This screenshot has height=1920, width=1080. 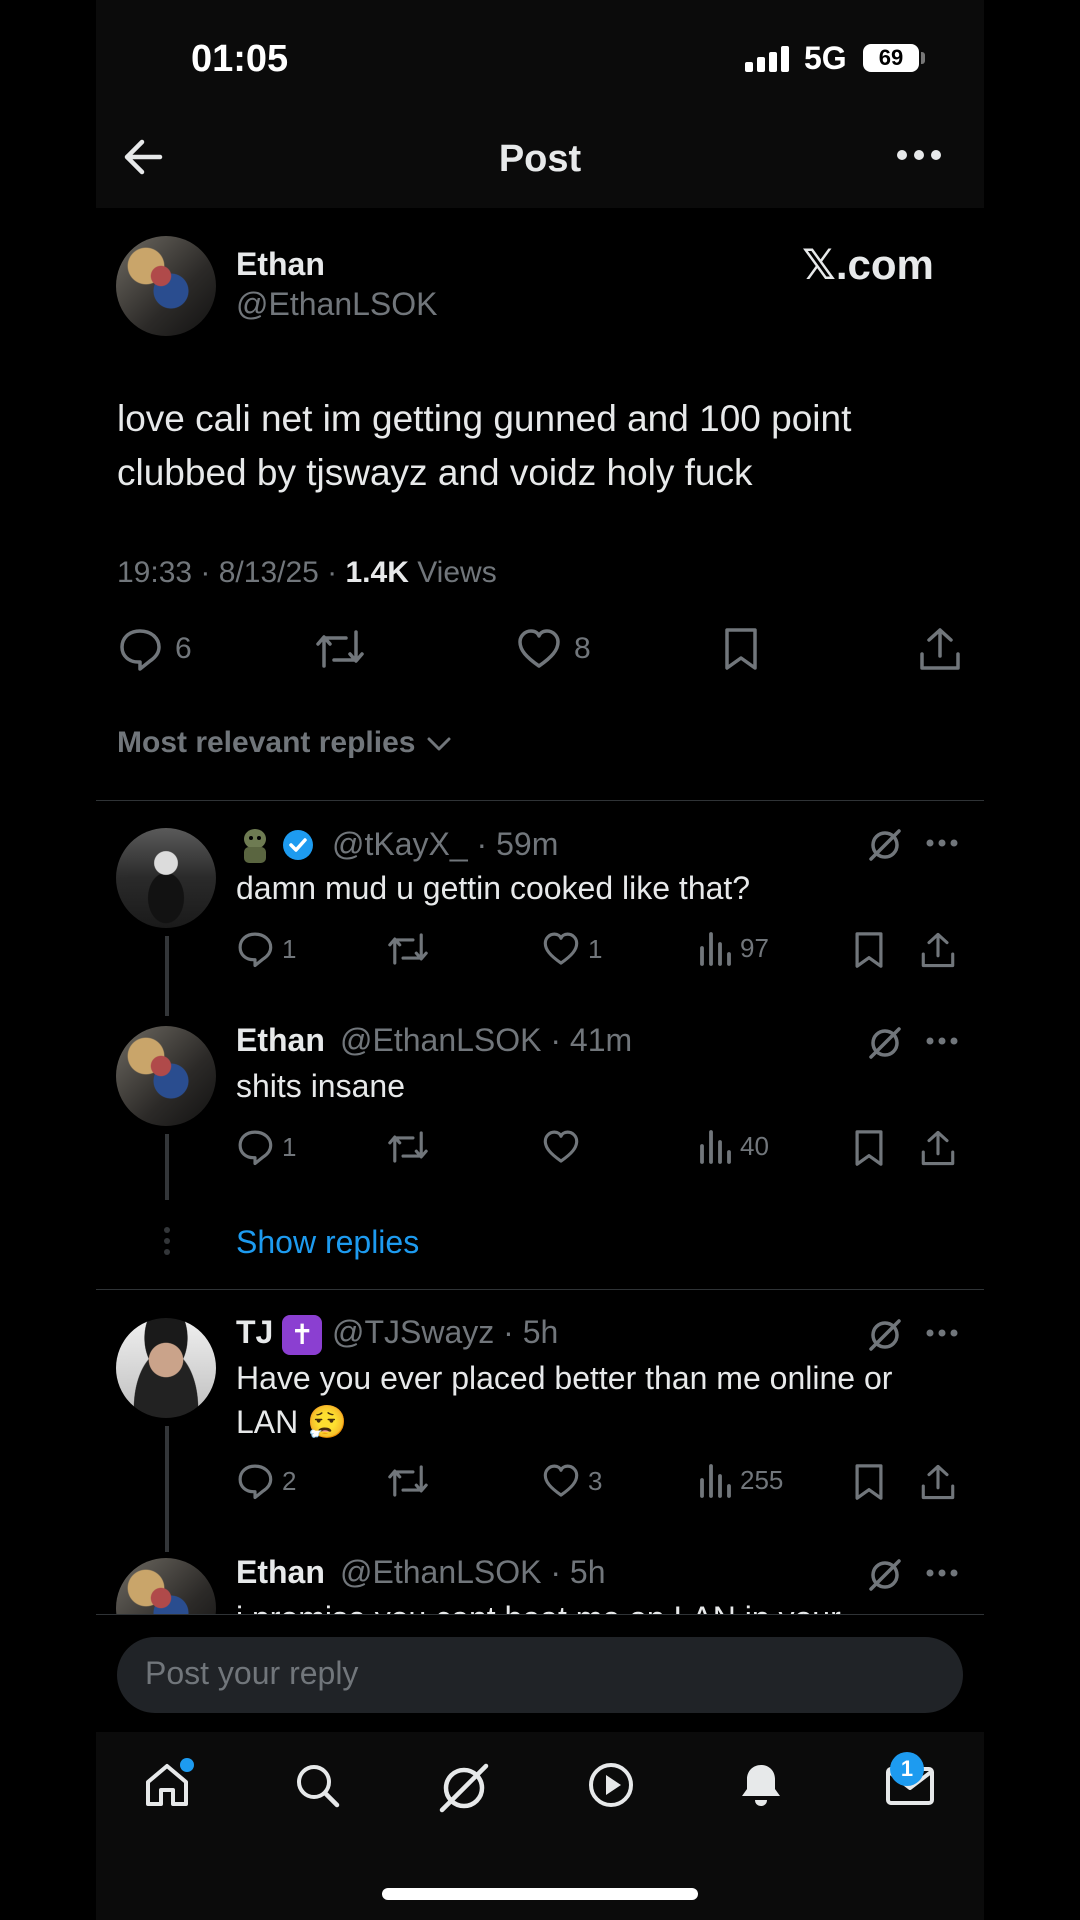 What do you see at coordinates (611, 1785) in the screenshot?
I see `video-icon` at bounding box center [611, 1785].